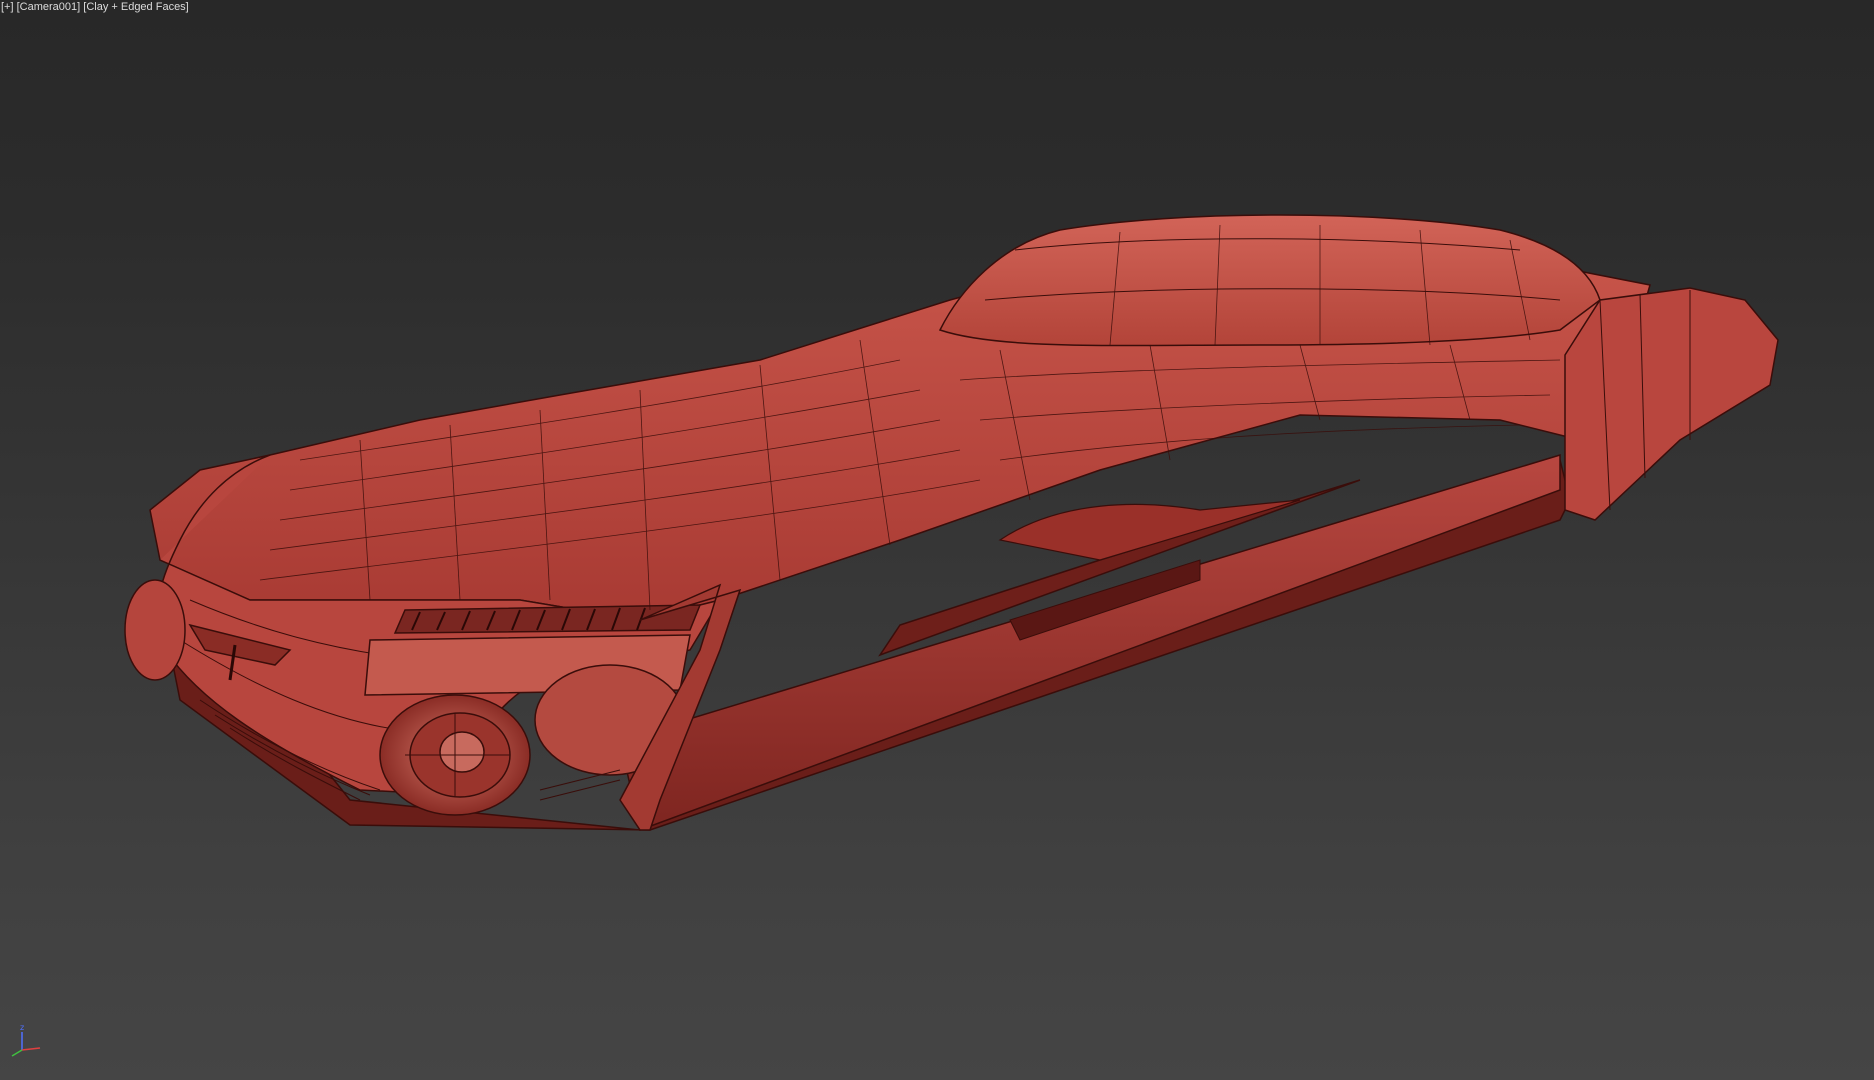 This screenshot has height=1080, width=1874. I want to click on axis-y-line, so click(17, 1053).